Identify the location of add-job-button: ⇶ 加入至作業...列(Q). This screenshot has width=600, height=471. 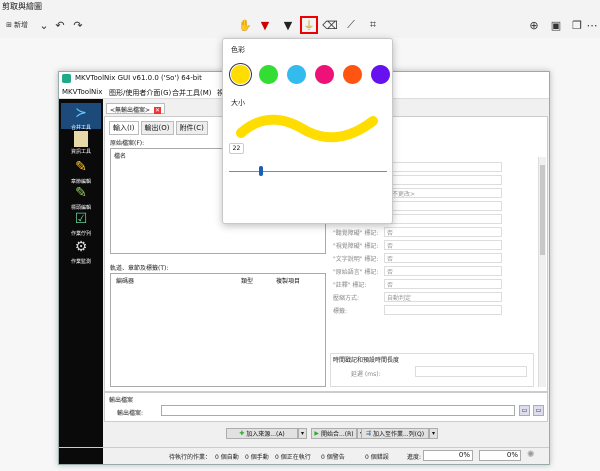
(395, 433).